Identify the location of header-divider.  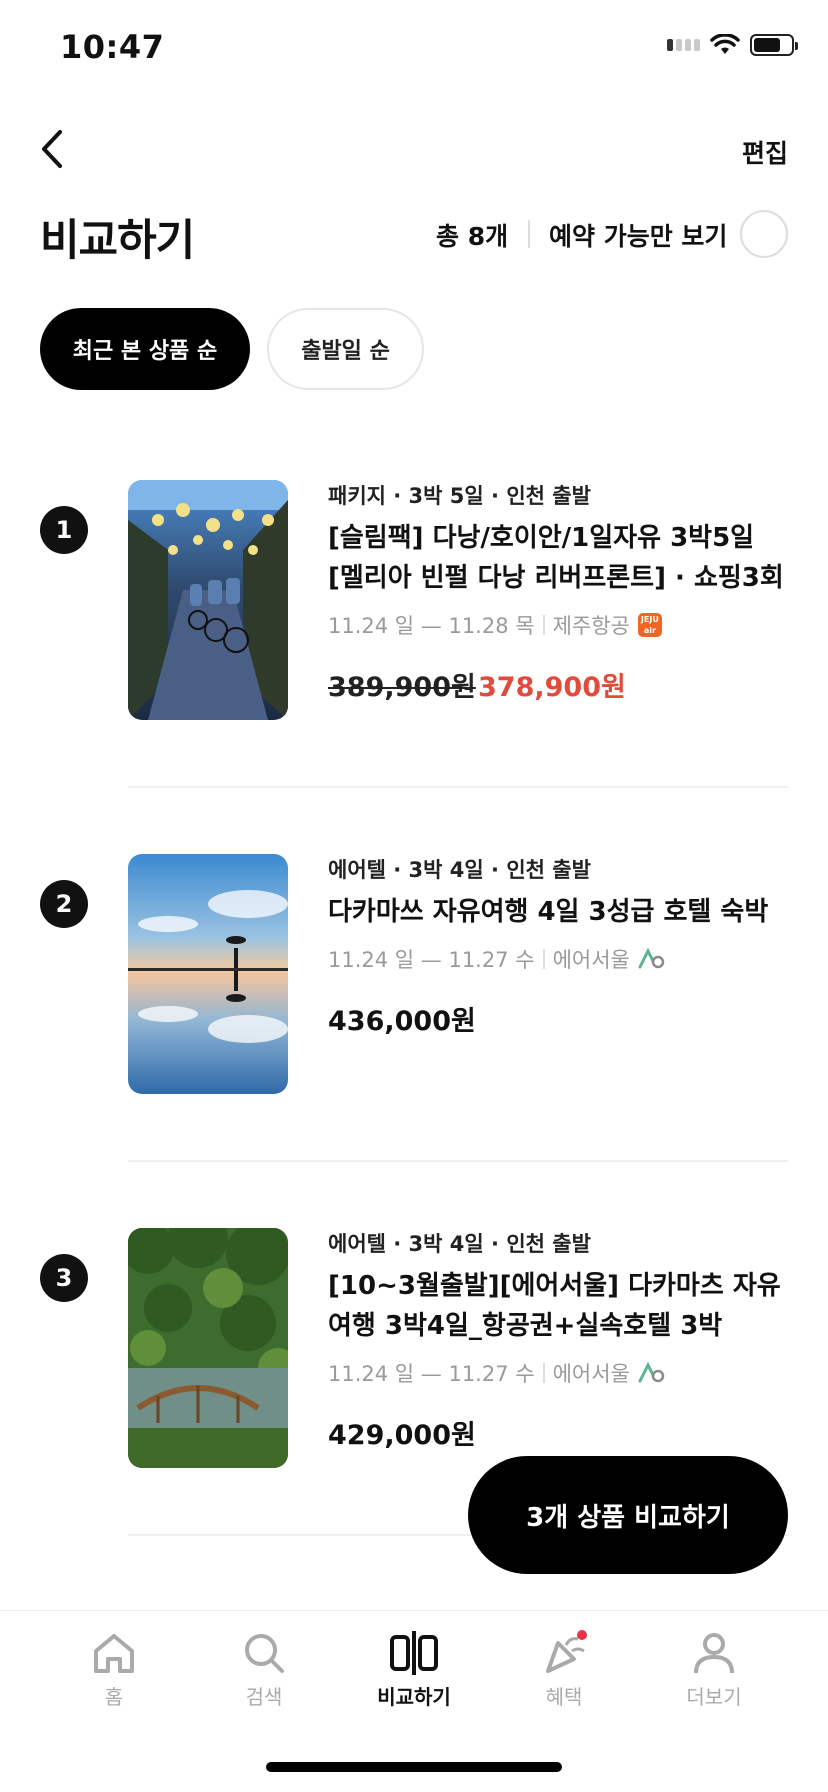
(529, 234).